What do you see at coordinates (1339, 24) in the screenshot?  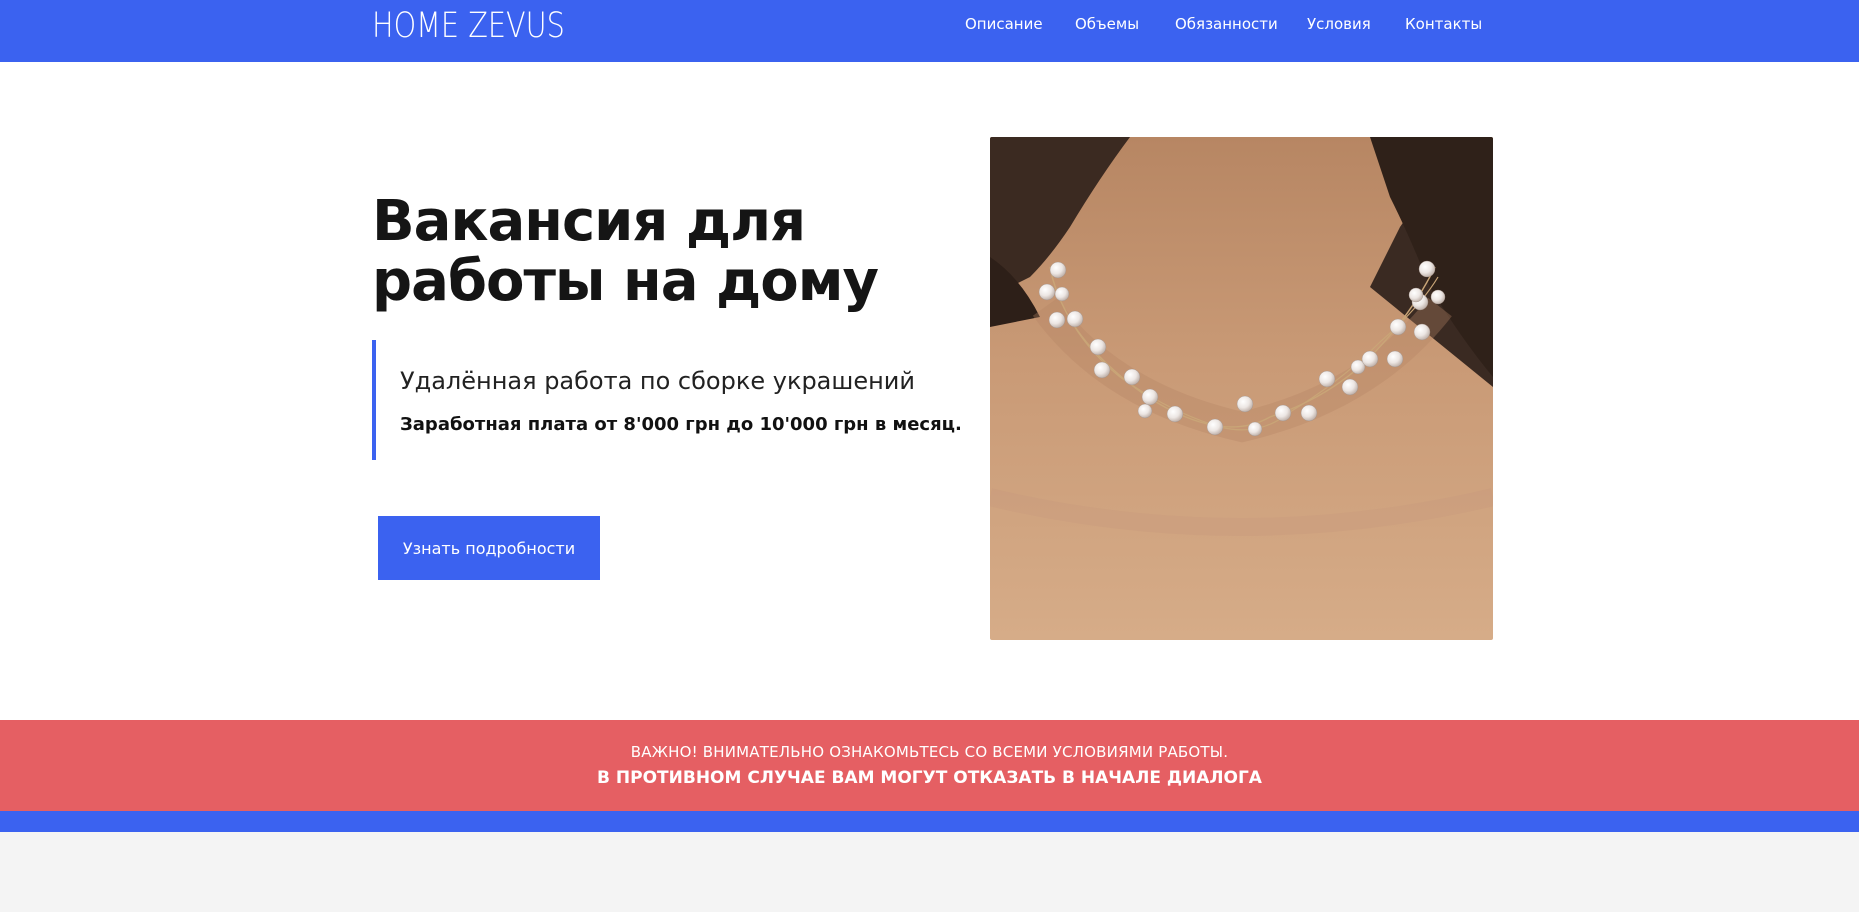 I see `nav-link-conditions: Условия` at bounding box center [1339, 24].